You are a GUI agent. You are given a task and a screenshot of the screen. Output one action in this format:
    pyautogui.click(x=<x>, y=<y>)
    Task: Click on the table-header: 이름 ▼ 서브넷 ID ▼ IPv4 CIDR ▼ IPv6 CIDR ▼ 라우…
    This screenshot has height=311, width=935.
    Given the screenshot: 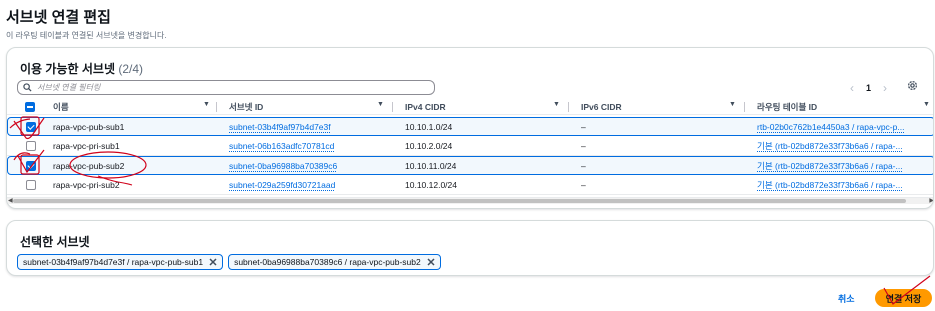 What is the action you would take?
    pyautogui.click(x=470, y=107)
    